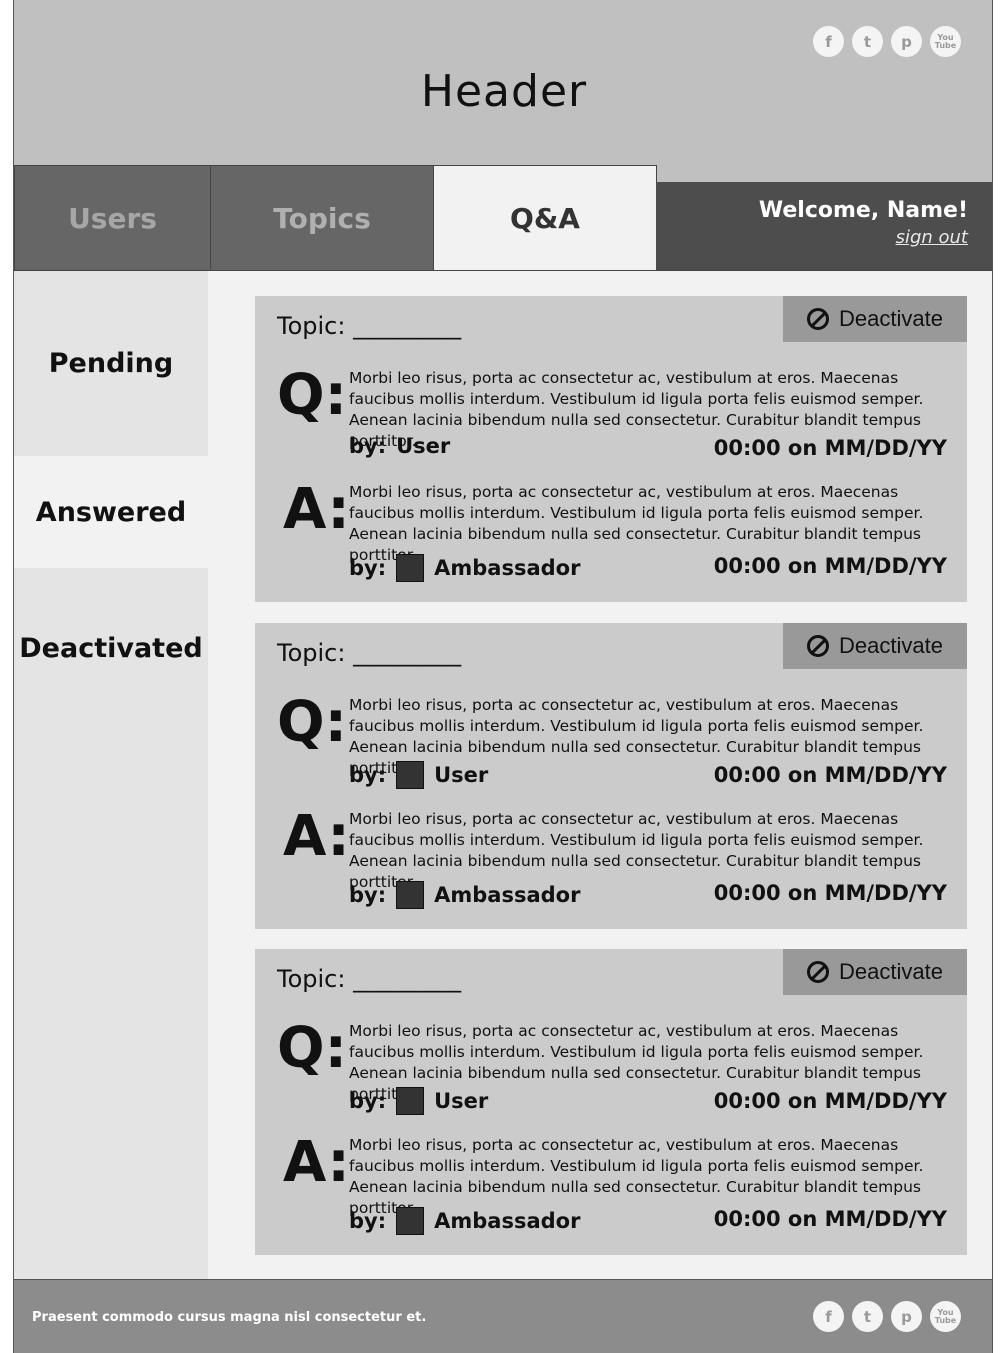 The height and width of the screenshot is (1353, 1000). What do you see at coordinates (863, 210) in the screenshot?
I see `welcome-text: Welcome, Name!` at bounding box center [863, 210].